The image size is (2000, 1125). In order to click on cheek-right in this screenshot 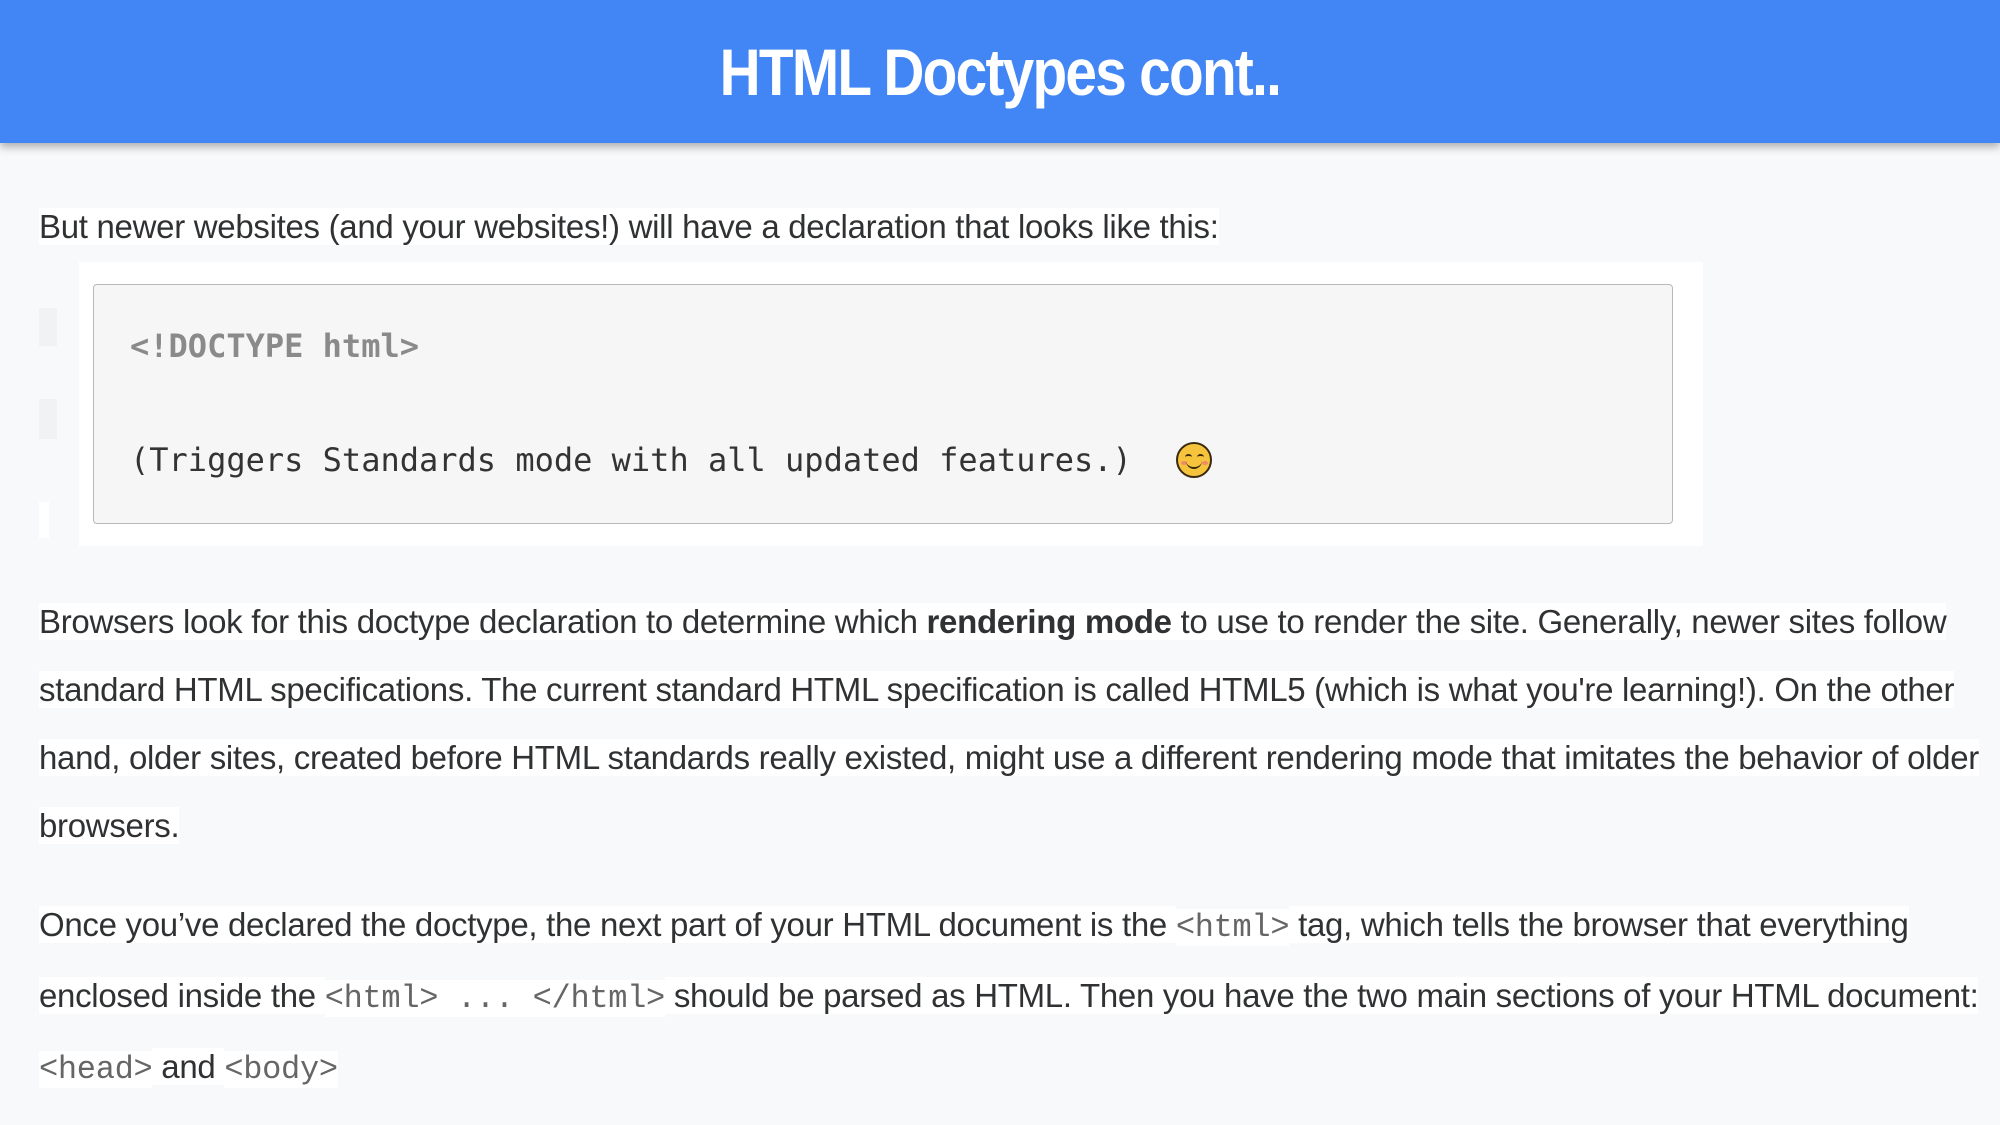, I will do `click(1205, 463)`.